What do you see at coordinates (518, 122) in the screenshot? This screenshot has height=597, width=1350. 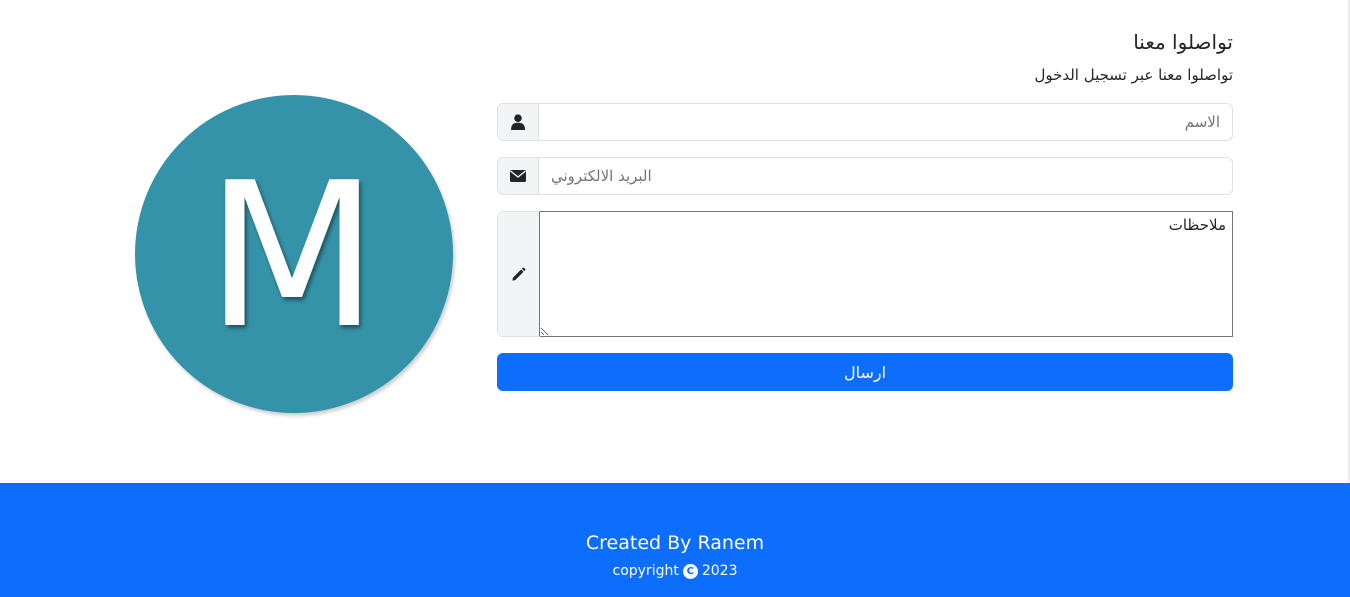 I see `user-icon` at bounding box center [518, 122].